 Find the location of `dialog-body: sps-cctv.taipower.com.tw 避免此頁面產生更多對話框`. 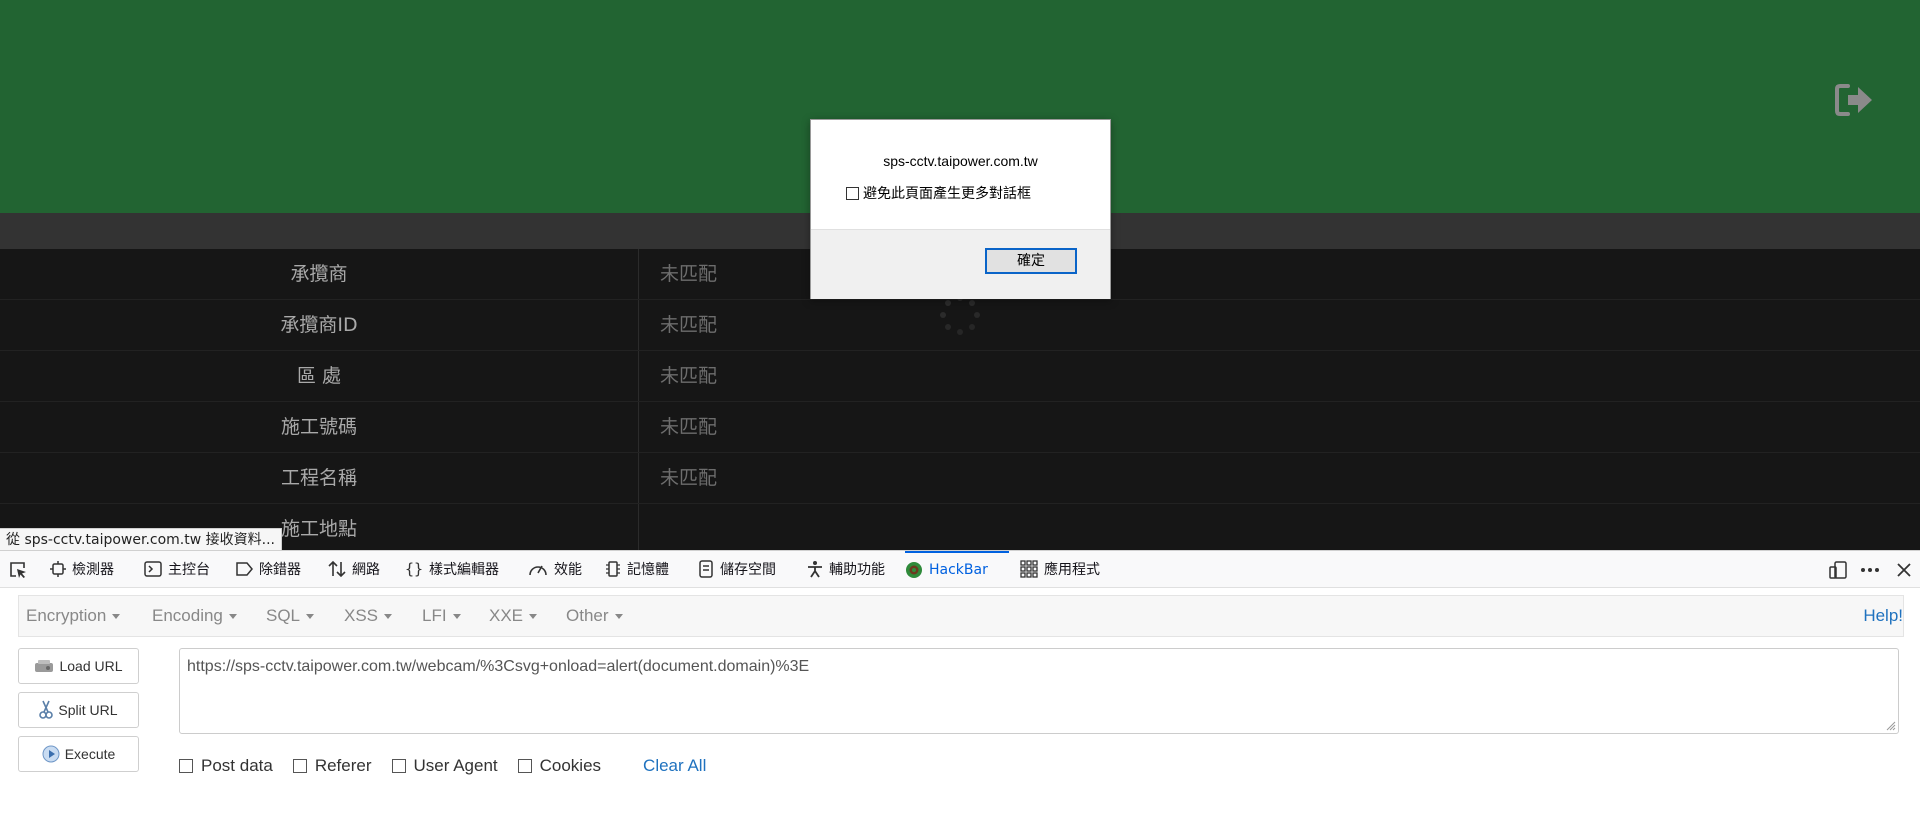

dialog-body: sps-cctv.taipower.com.tw 避免此頁面產生更多對話框 is located at coordinates (960, 174).